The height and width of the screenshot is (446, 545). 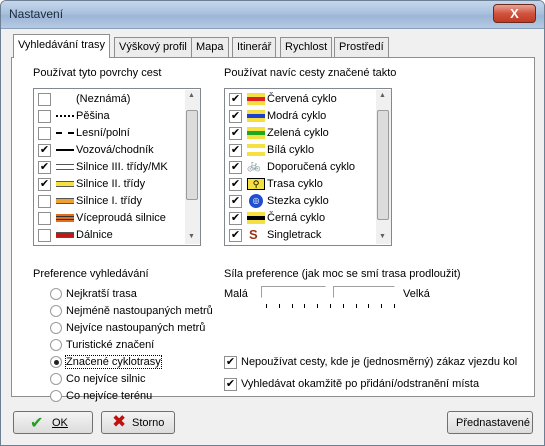 I want to click on list-item: Červená cyklo, so click(x=304, y=99).